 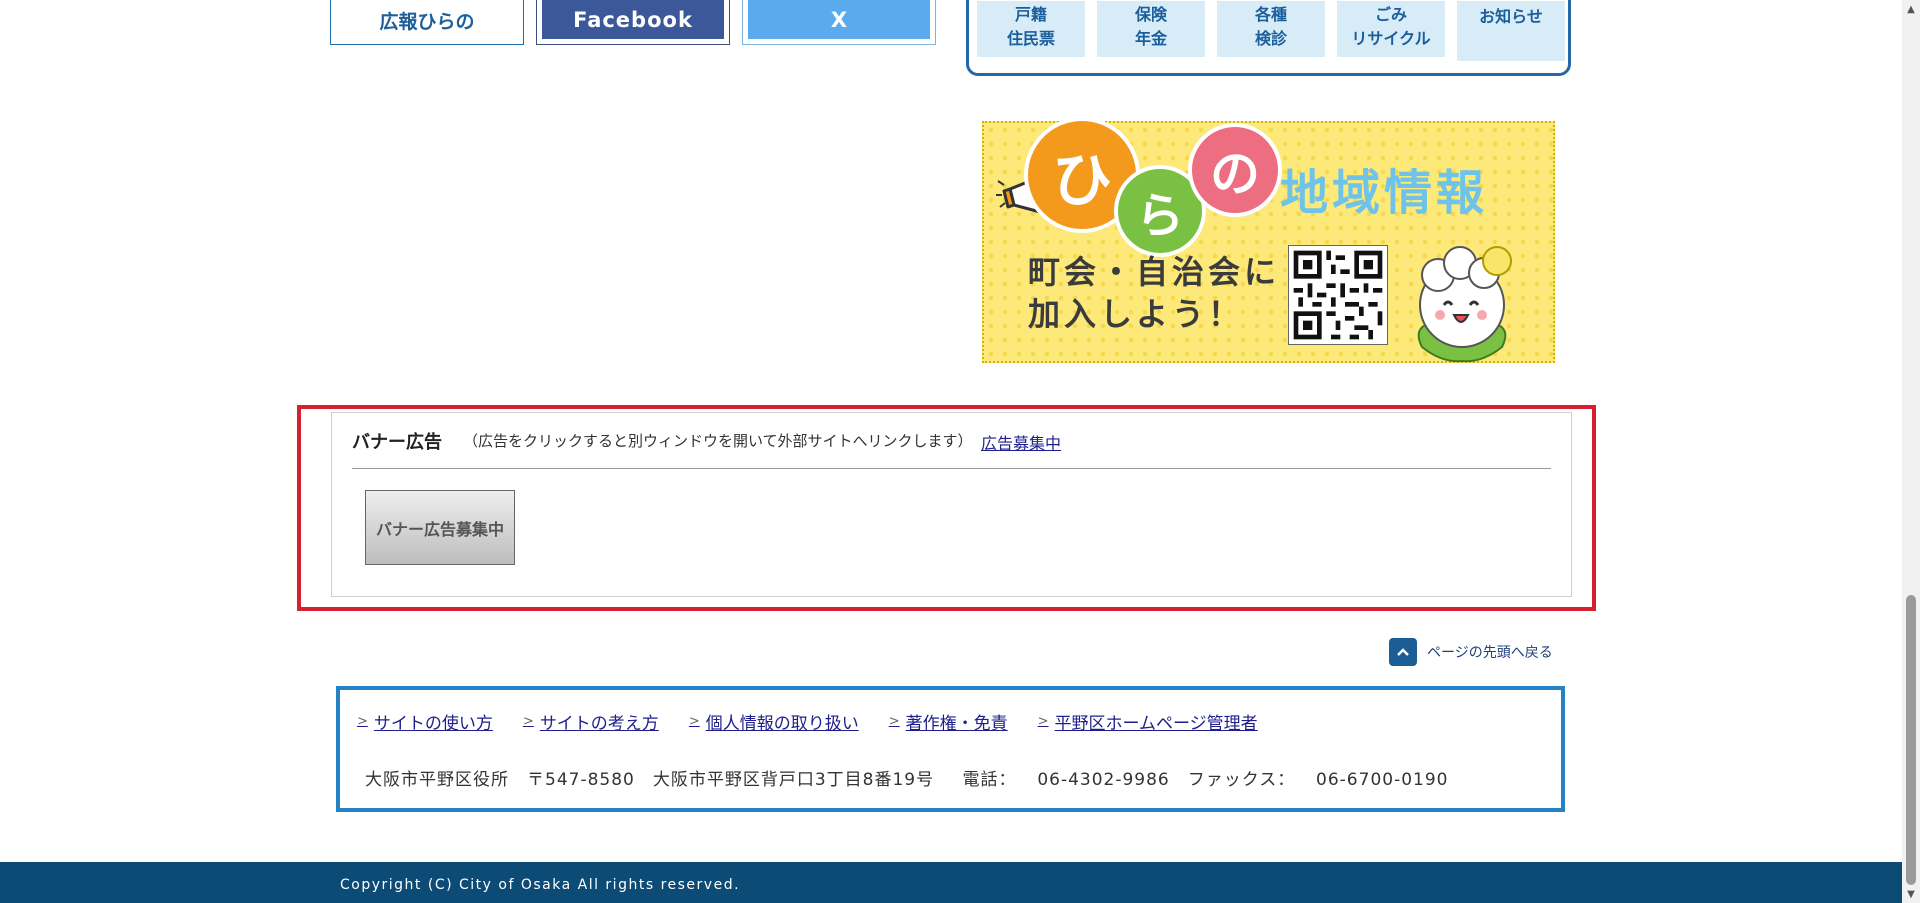 I want to click on mascot-icon, so click(x=1464, y=304).